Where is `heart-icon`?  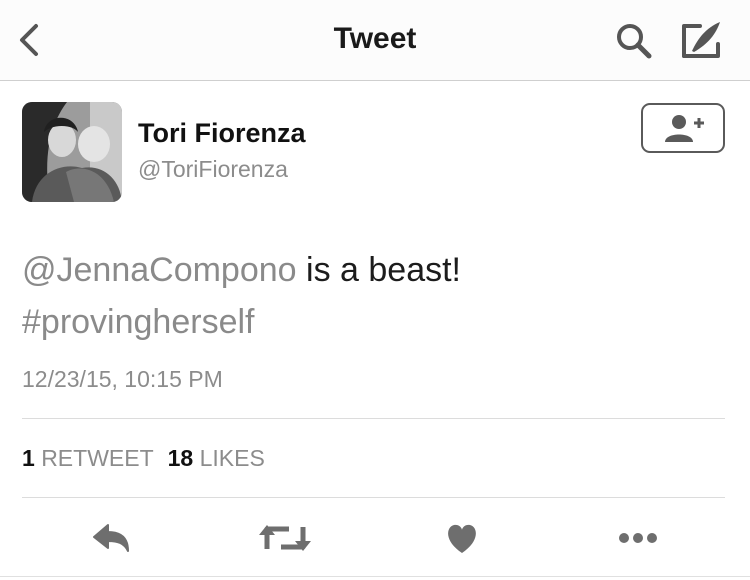
heart-icon is located at coordinates (462, 538).